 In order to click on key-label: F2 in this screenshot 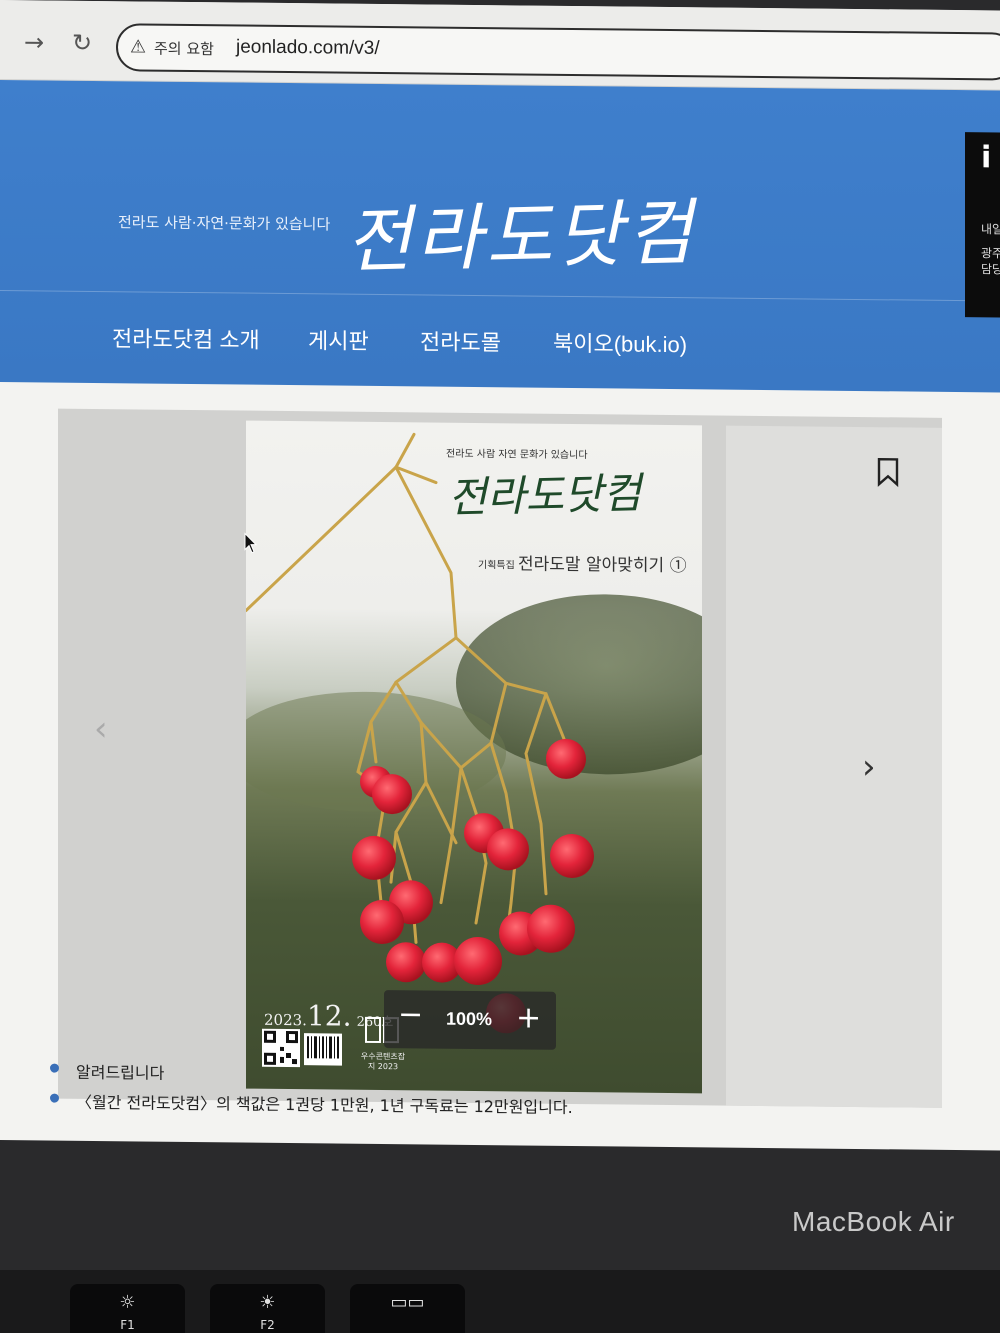, I will do `click(267, 1325)`.